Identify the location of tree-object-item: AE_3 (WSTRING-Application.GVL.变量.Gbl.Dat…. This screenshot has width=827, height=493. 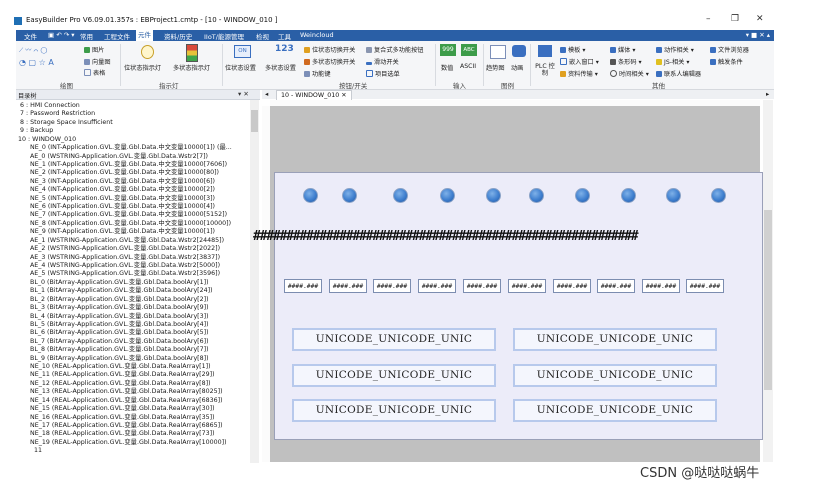
(125, 258).